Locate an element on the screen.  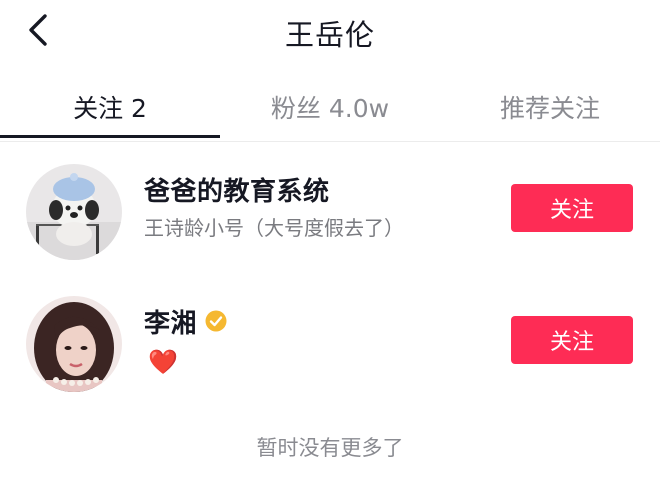
user-name: 爸爸的教育系统 is located at coordinates (237, 189).